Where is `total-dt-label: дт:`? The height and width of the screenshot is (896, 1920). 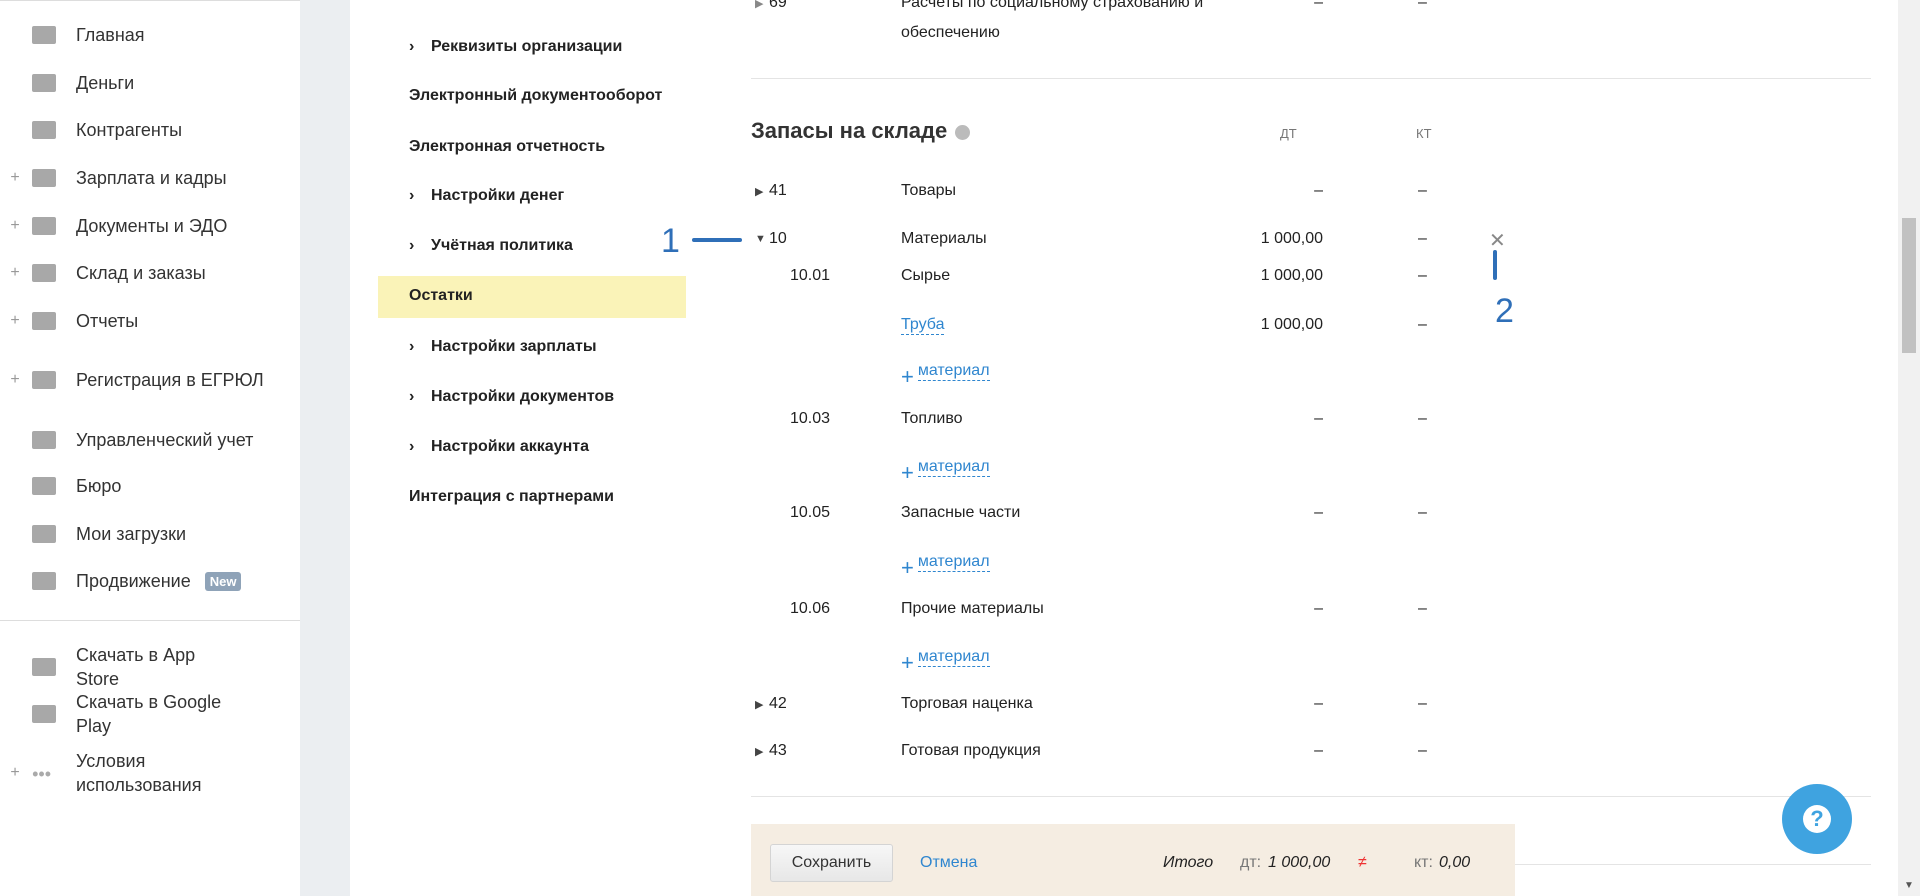 total-dt-label: дт: is located at coordinates (1251, 862).